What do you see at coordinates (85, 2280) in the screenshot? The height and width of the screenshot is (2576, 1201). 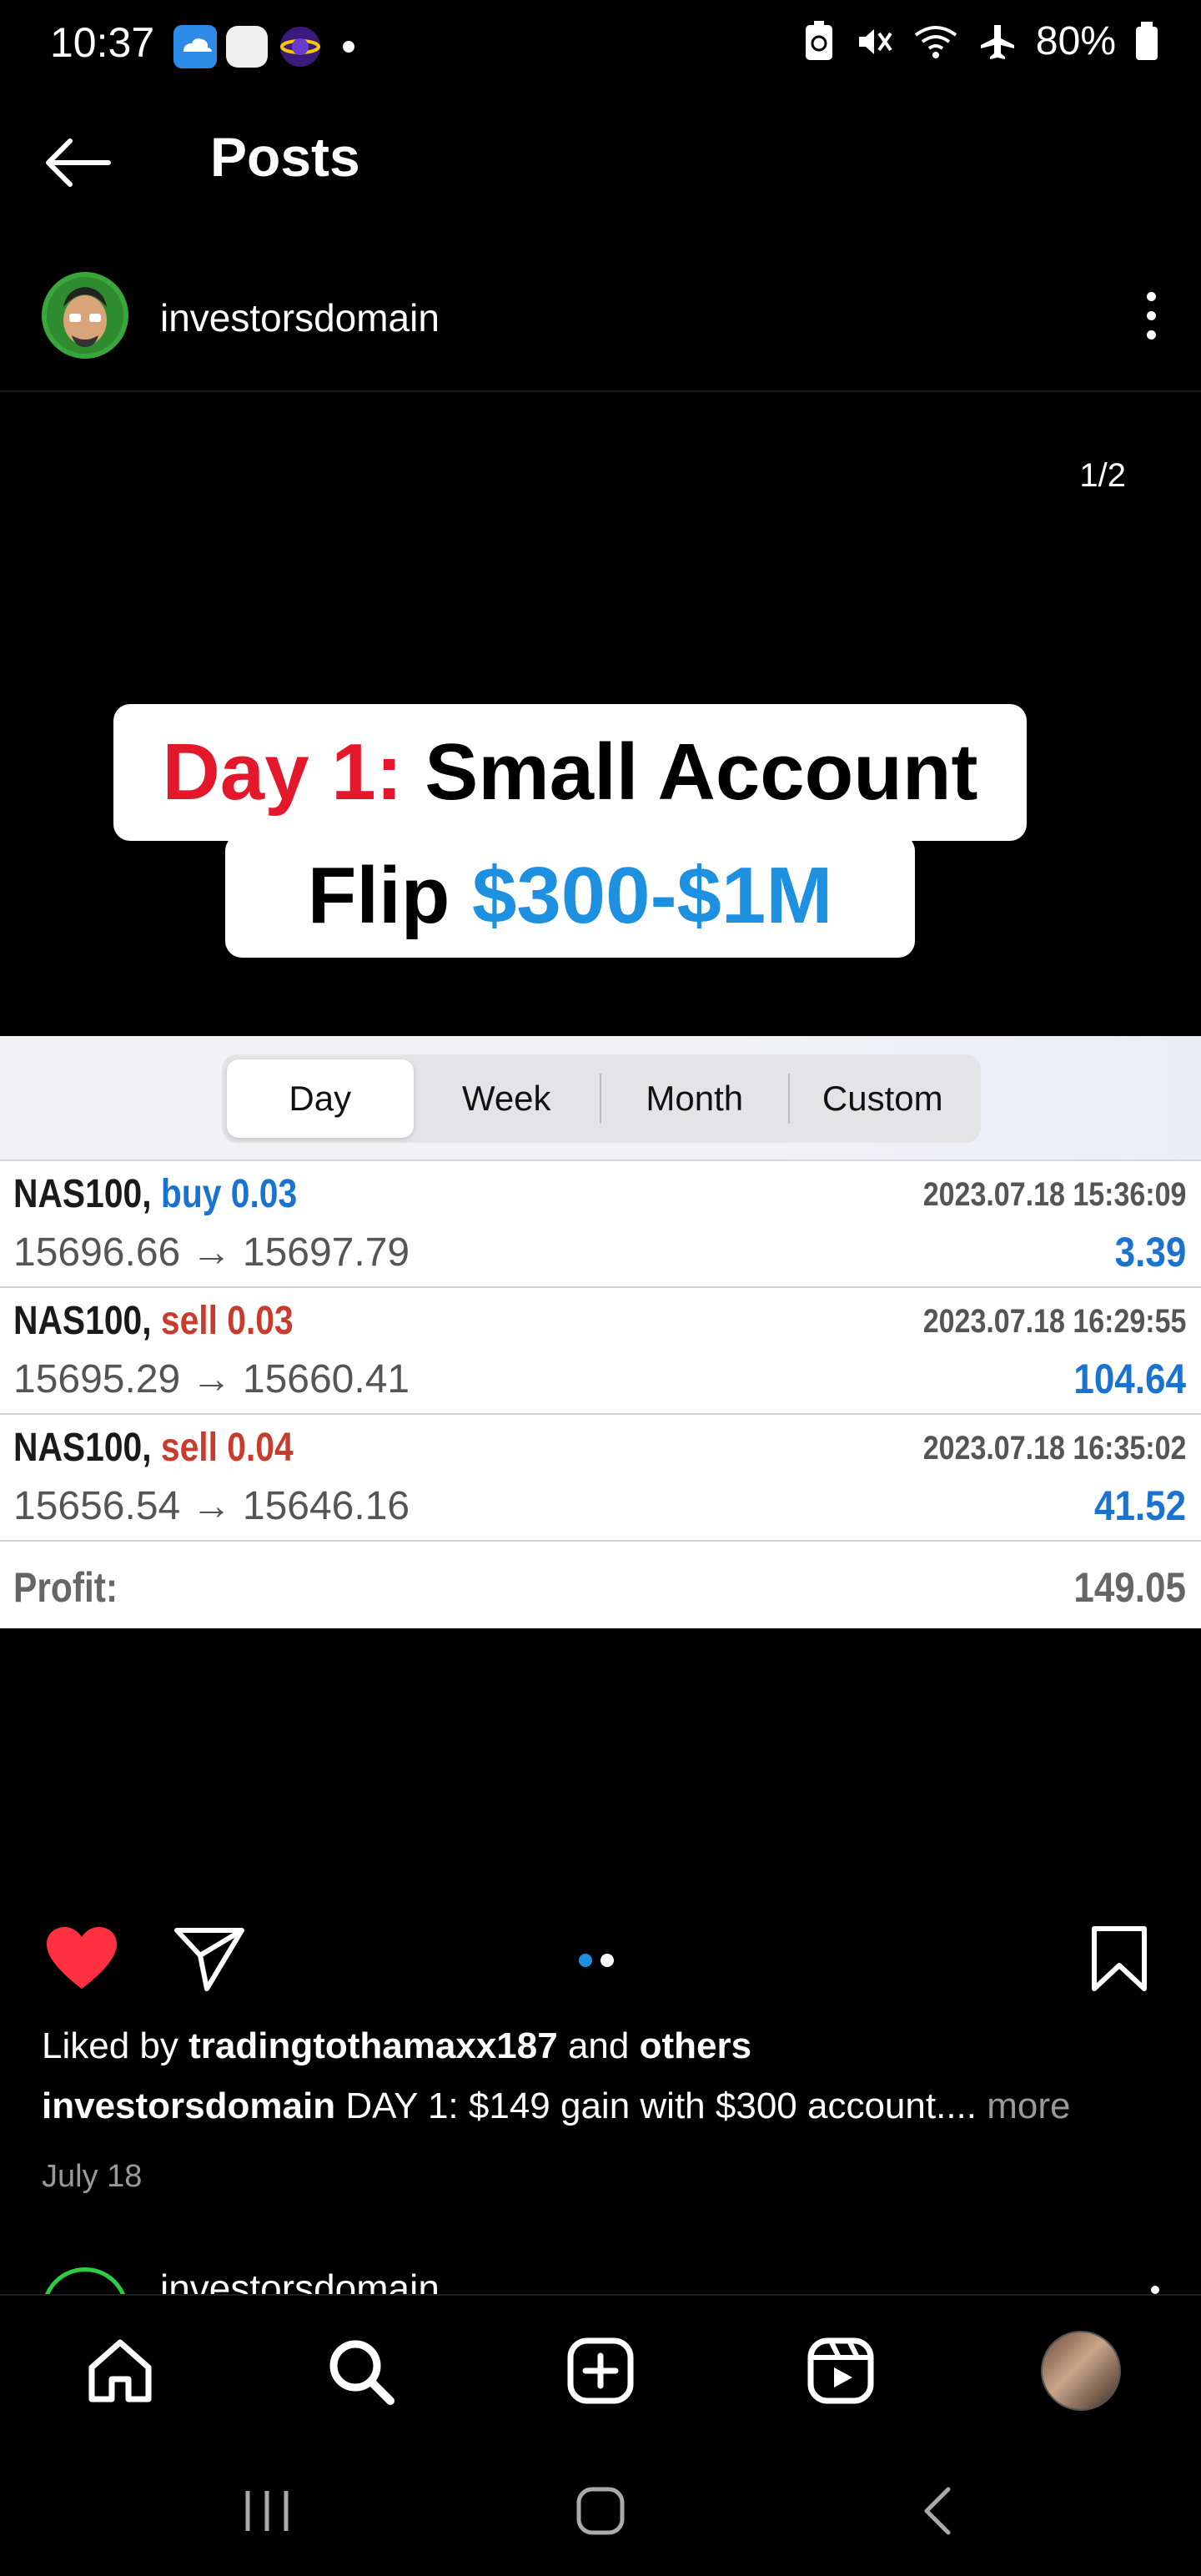 I see `next-post-avatar` at bounding box center [85, 2280].